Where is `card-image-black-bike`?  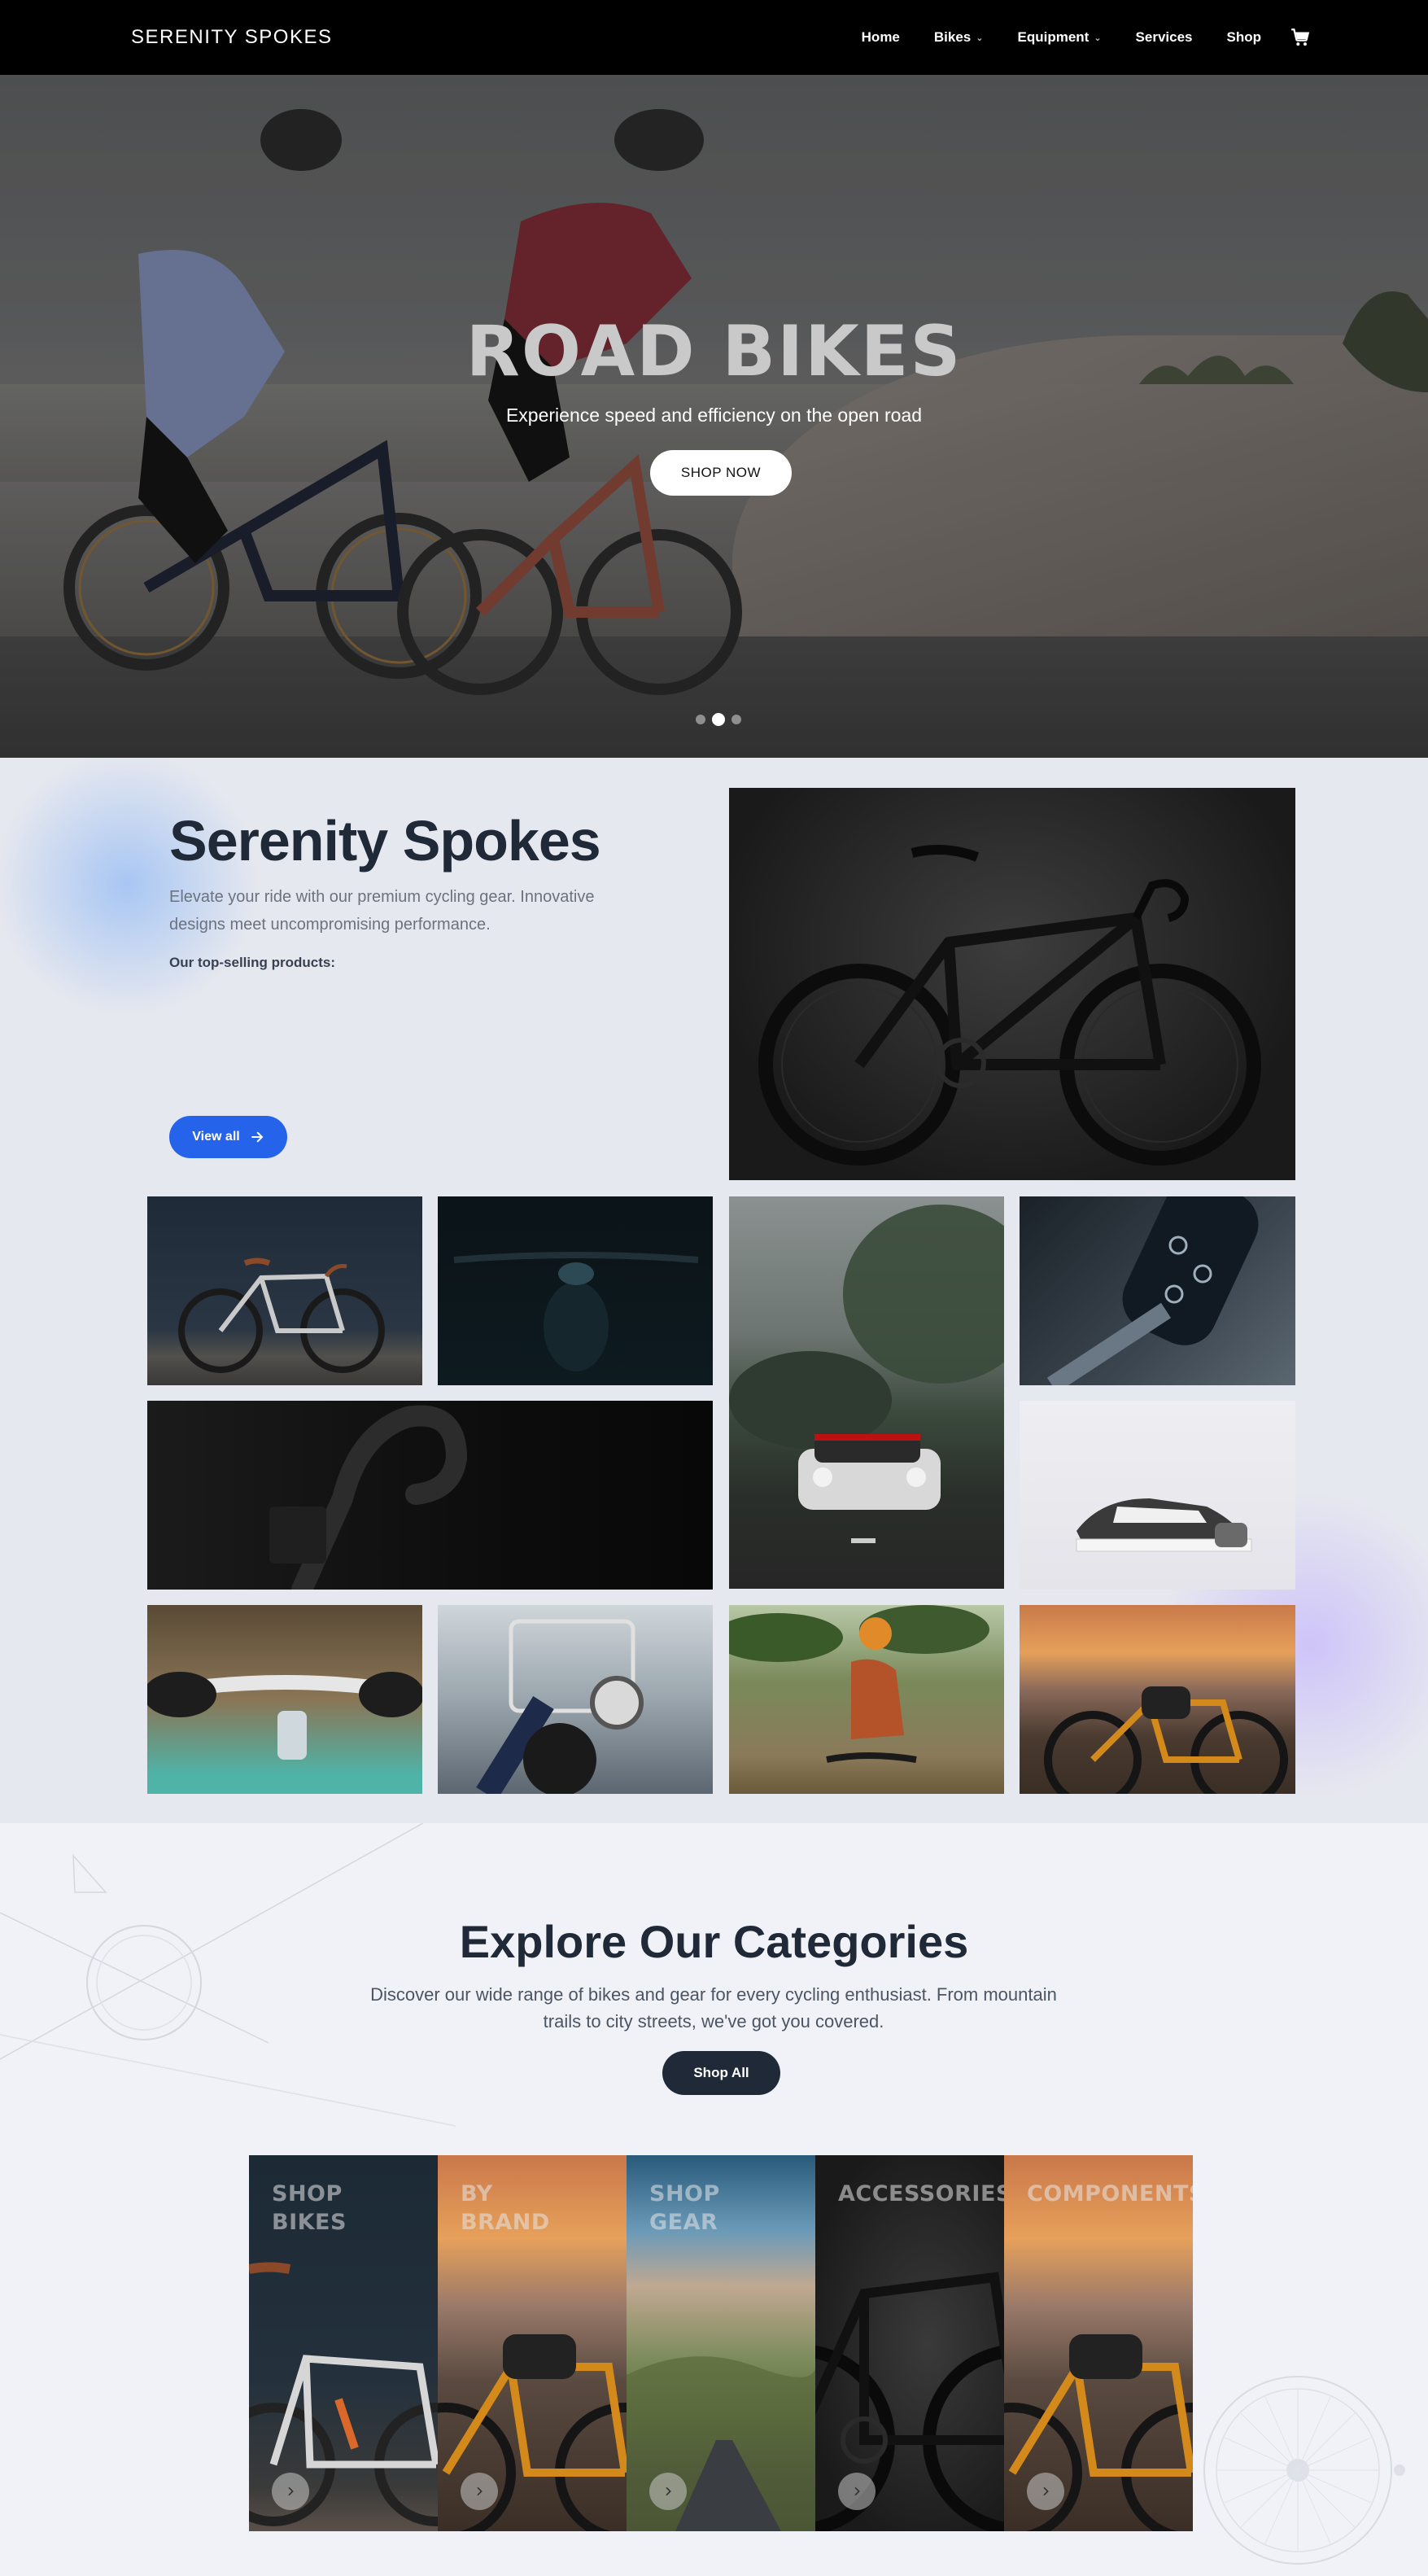 card-image-black-bike is located at coordinates (909, 2401).